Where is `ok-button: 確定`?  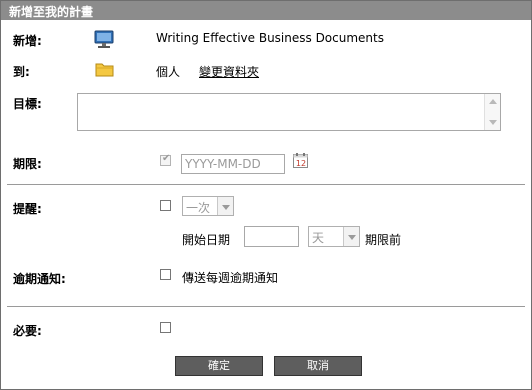
ok-button: 確定 is located at coordinates (219, 366).